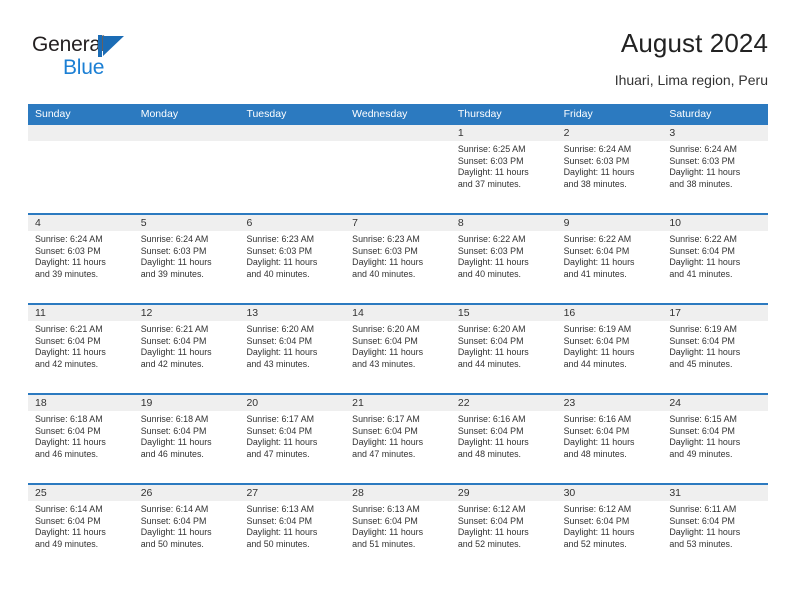 Image resolution: width=792 pixels, height=612 pixels. What do you see at coordinates (81, 403) in the screenshot?
I see `day-number: 18` at bounding box center [81, 403].